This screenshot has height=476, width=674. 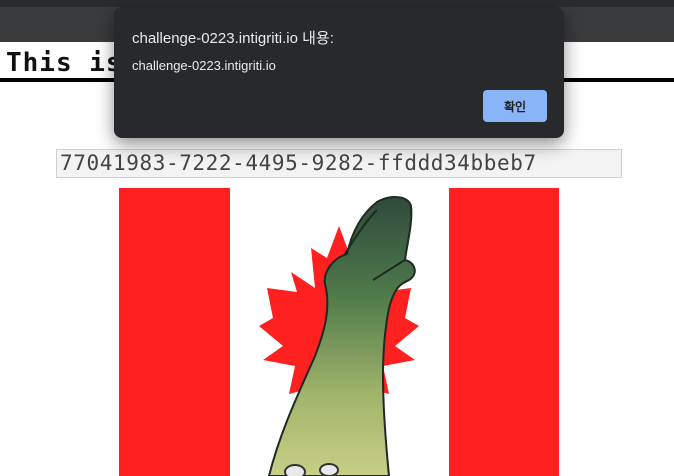 What do you see at coordinates (329, 469) in the screenshot?
I see `leek-eye-right` at bounding box center [329, 469].